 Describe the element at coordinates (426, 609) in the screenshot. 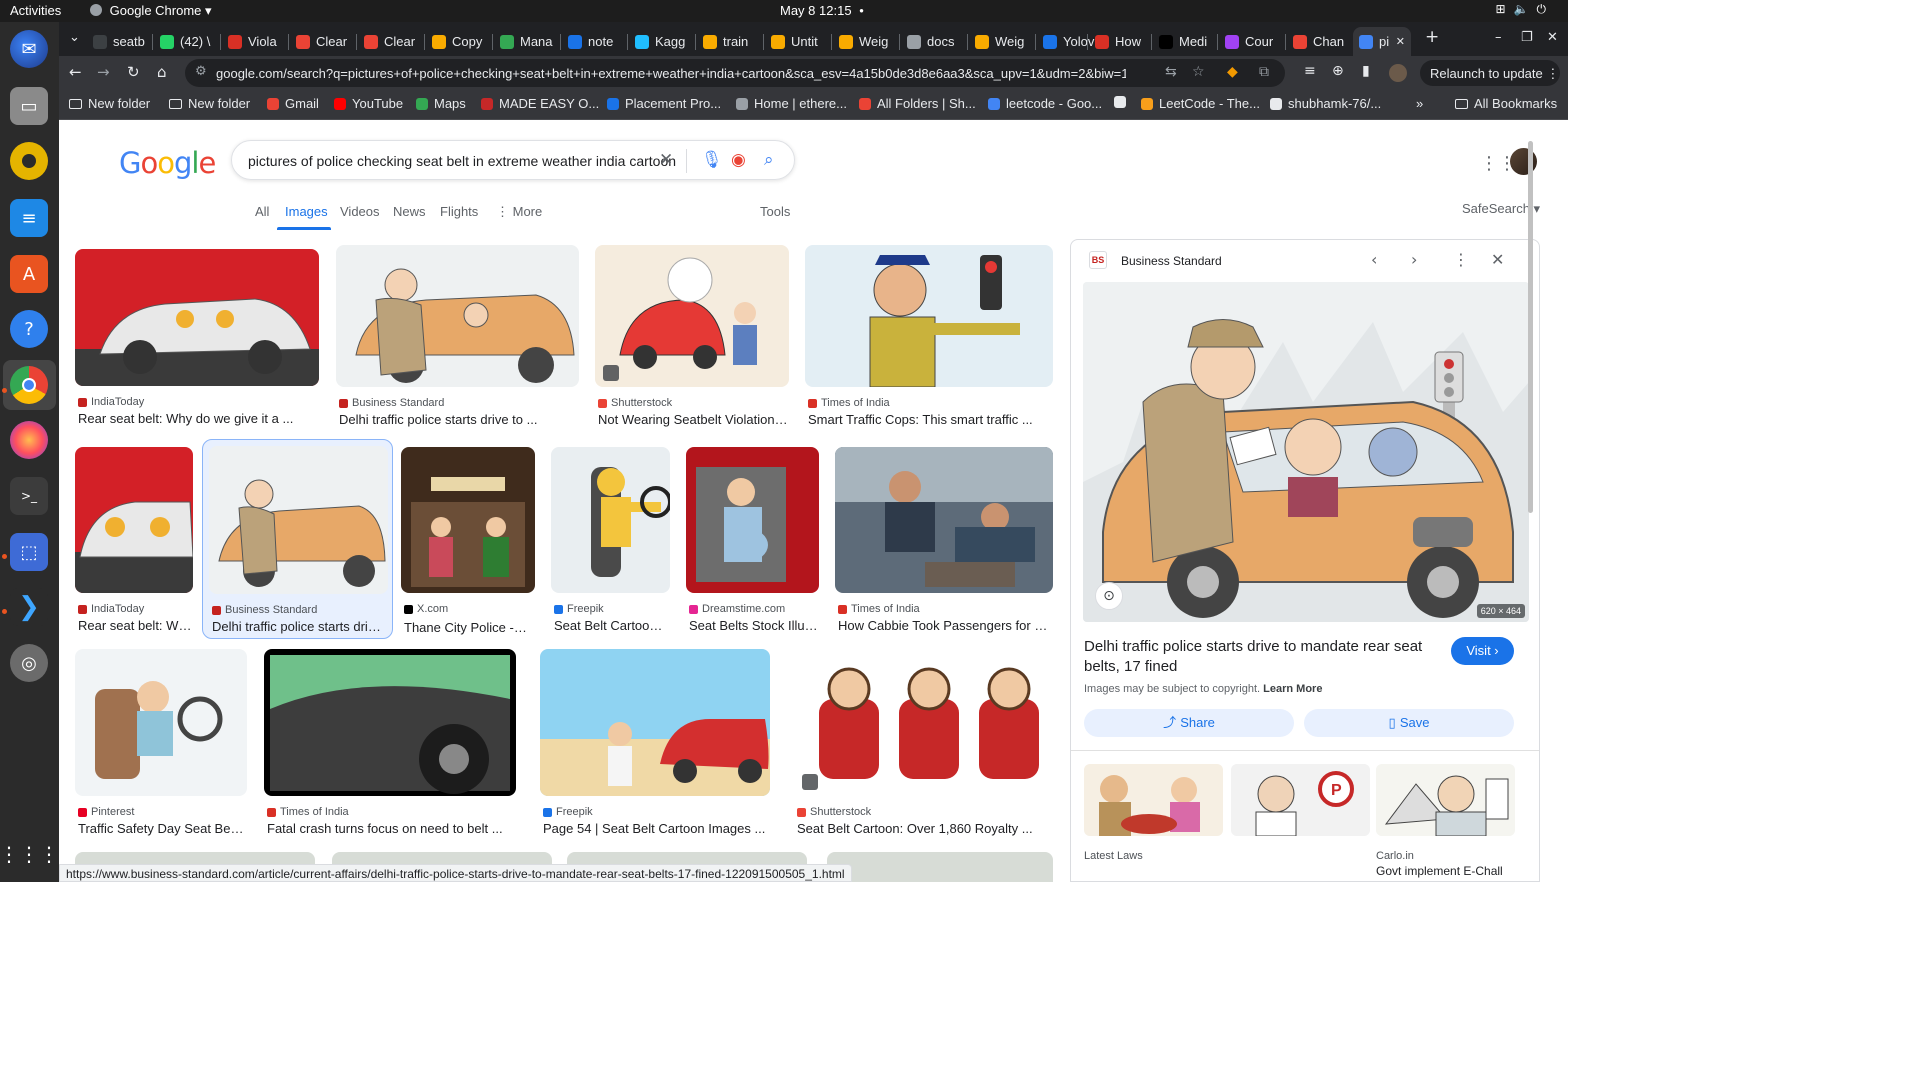

I see `result-source: X.com` at that location.